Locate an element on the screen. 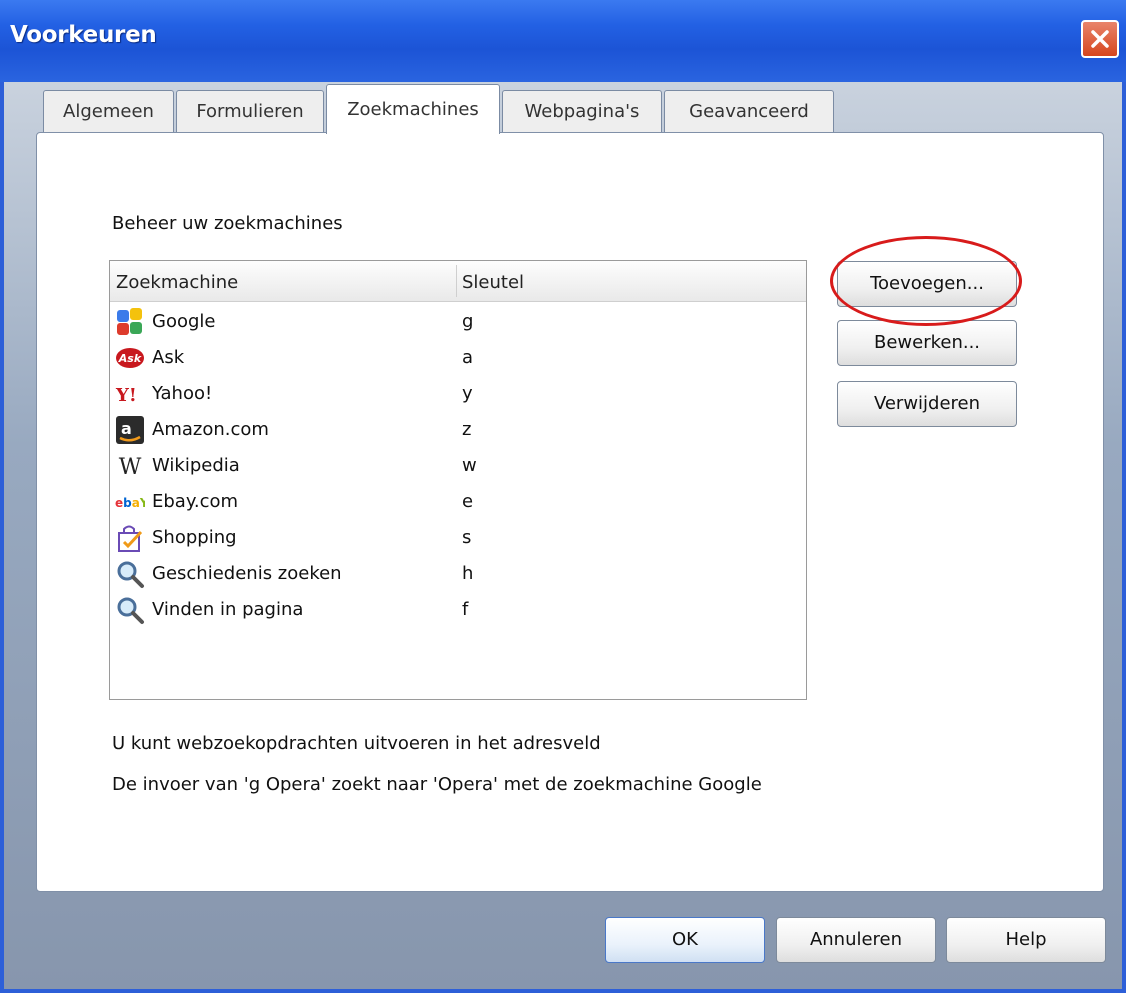 The height and width of the screenshot is (993, 1126). panel-heading: Beheer uw zoekmachines is located at coordinates (227, 223).